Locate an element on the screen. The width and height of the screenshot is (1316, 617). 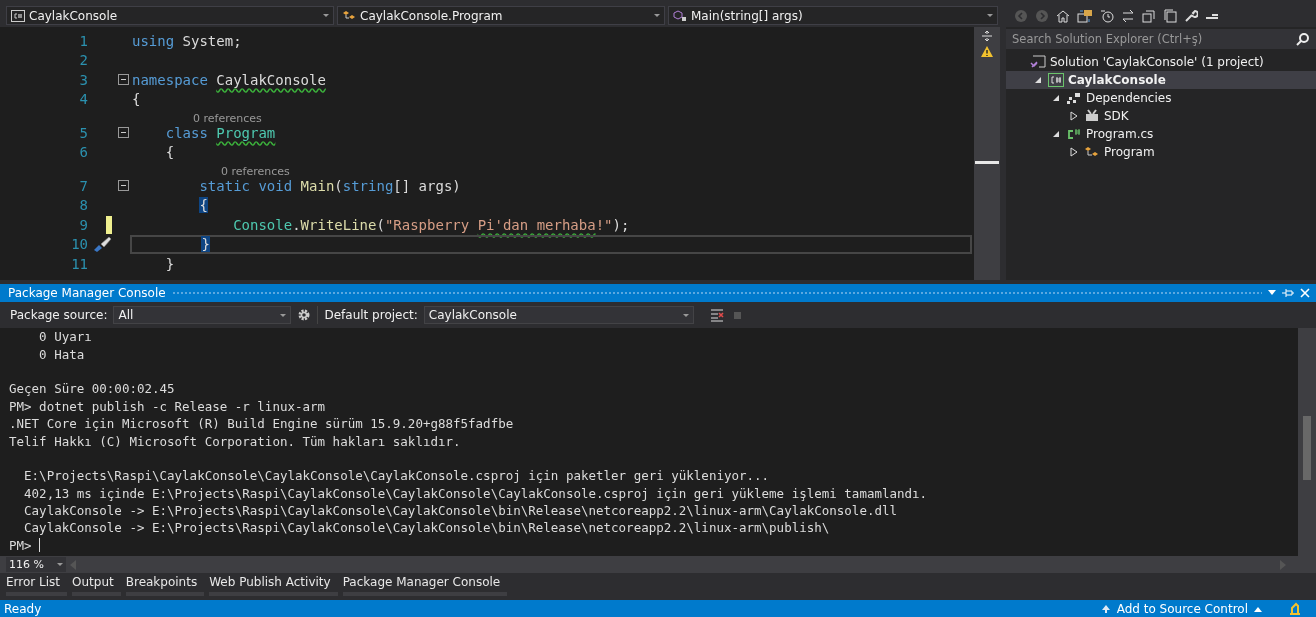
collapse-all-icon is located at coordinates (1149, 16).